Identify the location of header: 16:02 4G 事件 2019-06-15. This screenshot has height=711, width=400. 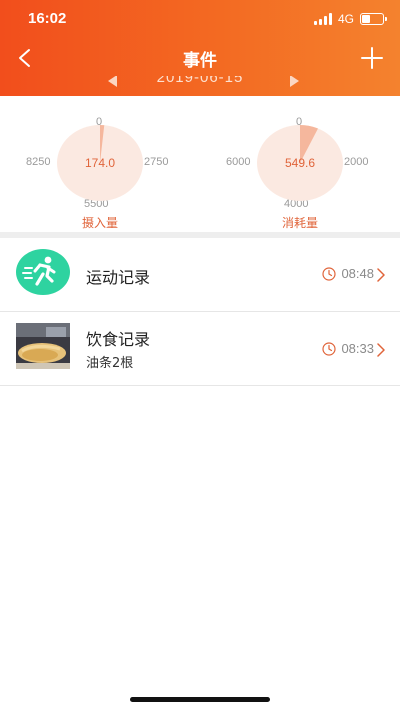
(200, 48).